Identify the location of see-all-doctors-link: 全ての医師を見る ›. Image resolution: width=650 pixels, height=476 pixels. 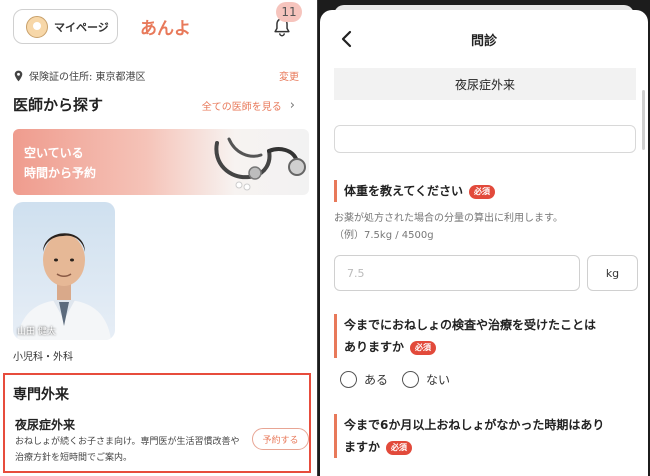
(248, 105).